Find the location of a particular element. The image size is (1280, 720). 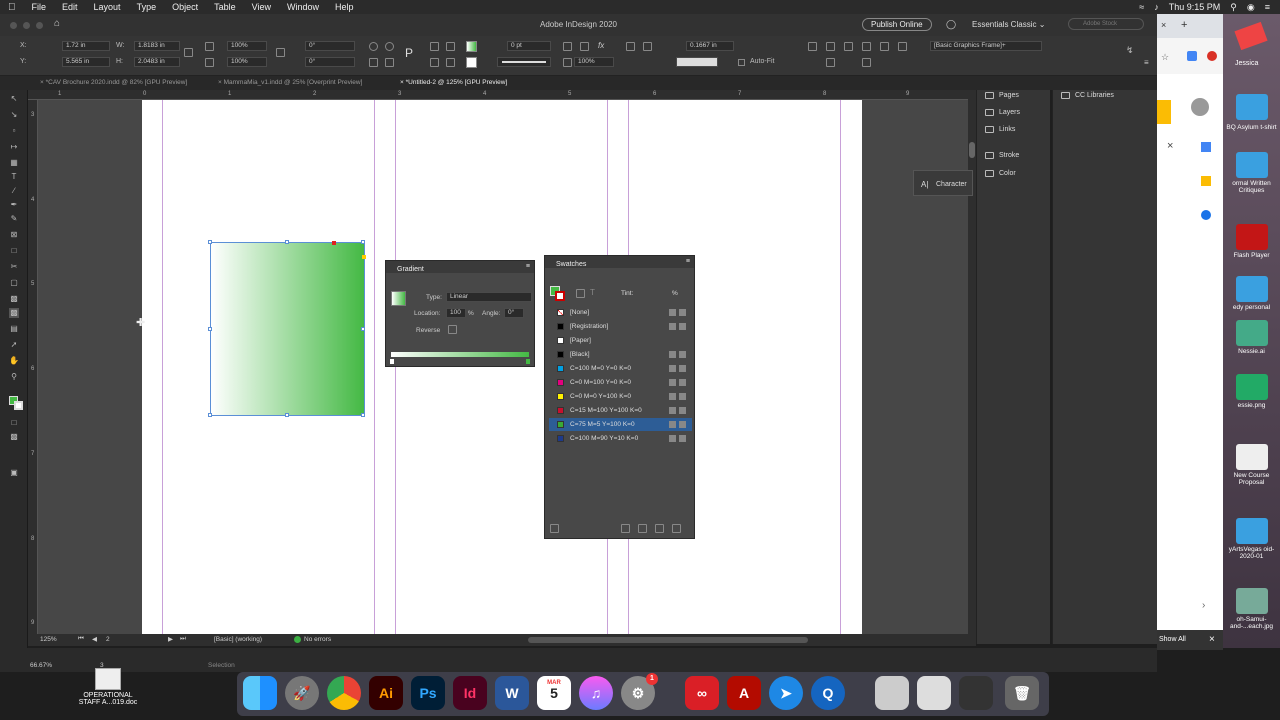

gap-tool-icon: ↦ is located at coordinates (14, 147).